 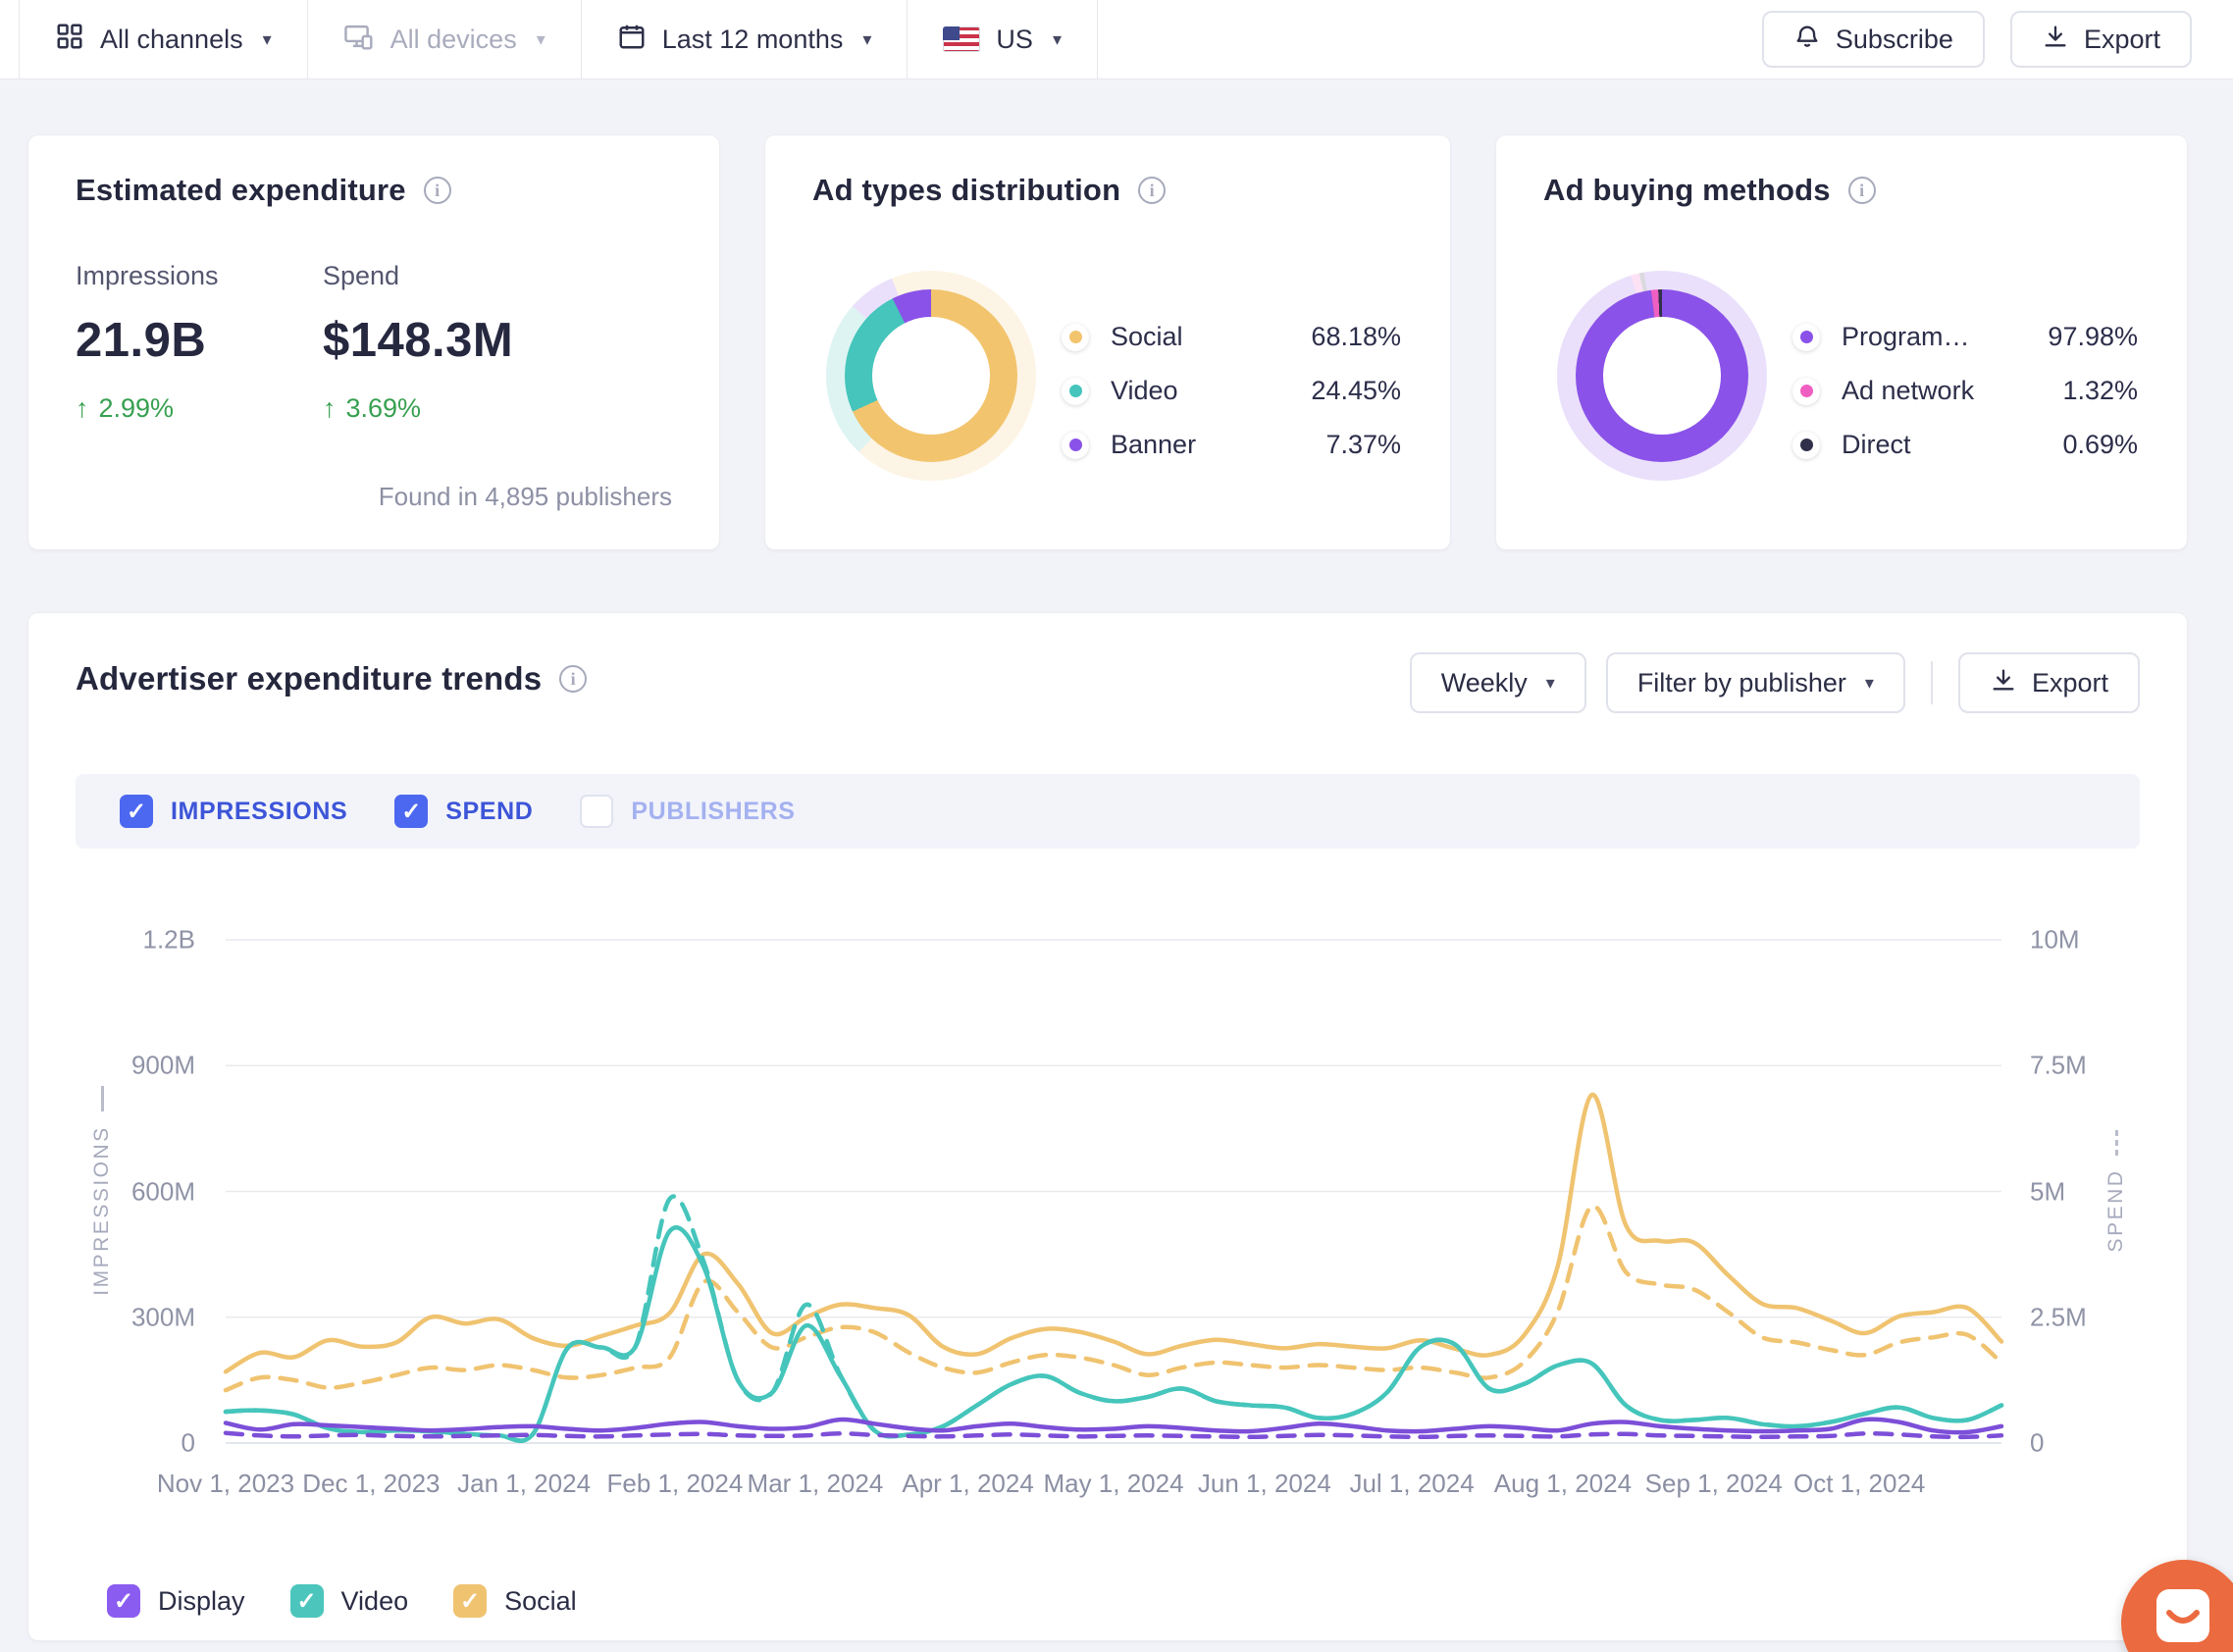 What do you see at coordinates (1231, 445) in the screenshot?
I see `legend-row-banner: Banner 7.37%` at bounding box center [1231, 445].